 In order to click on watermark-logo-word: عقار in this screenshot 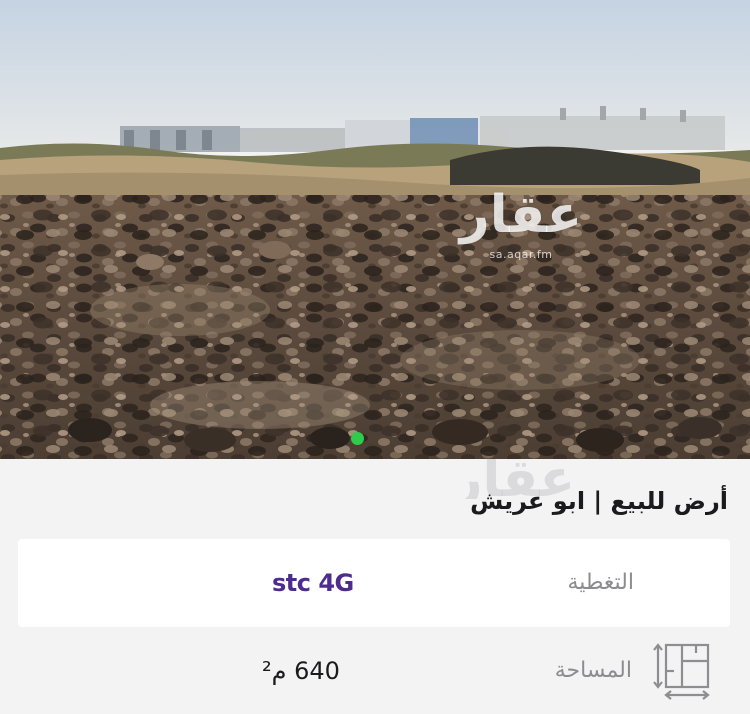, I will do `click(521, 215)`.